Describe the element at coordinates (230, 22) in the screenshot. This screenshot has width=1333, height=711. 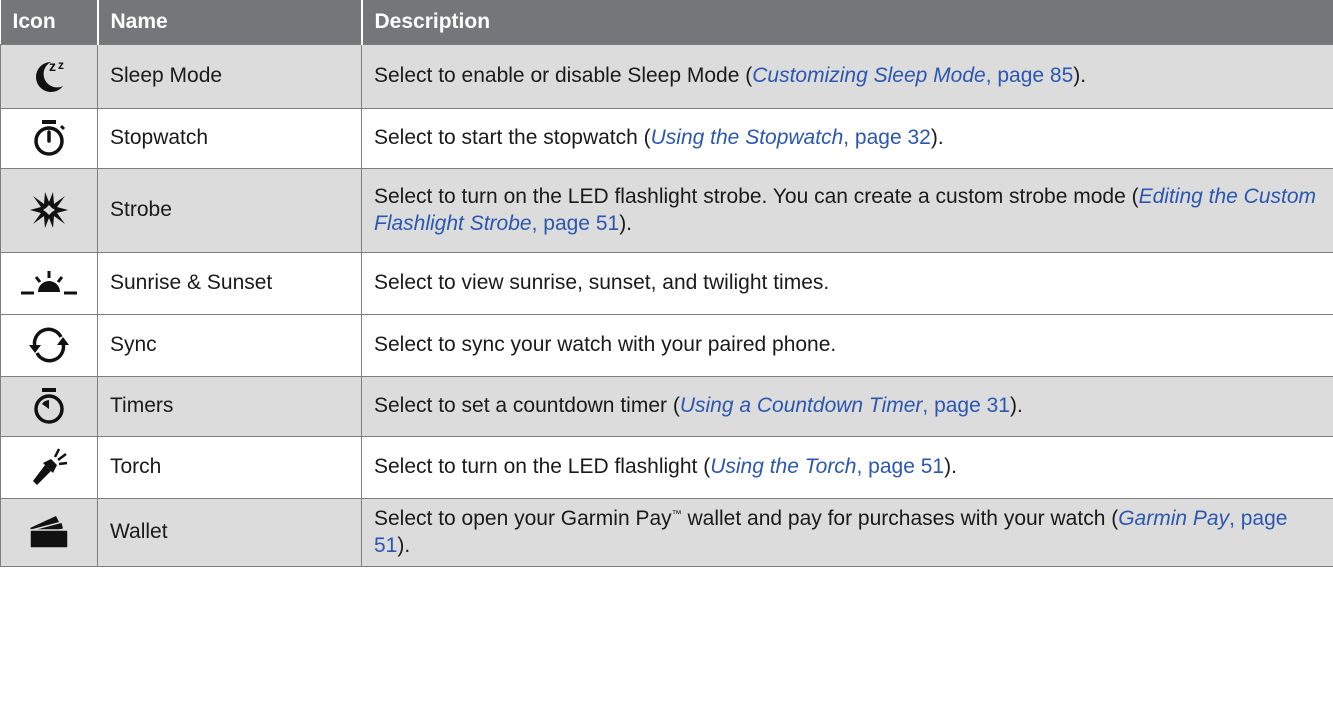
I see `header-name: Name` at that location.